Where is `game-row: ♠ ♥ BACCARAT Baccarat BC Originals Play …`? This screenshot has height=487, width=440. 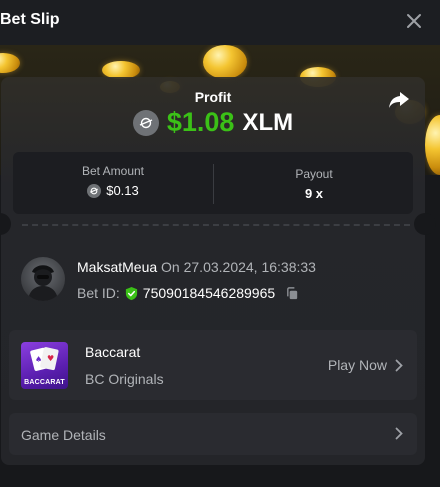
game-row: ♠ ♥ BACCARAT Baccarat BC Originals Play … is located at coordinates (213, 365).